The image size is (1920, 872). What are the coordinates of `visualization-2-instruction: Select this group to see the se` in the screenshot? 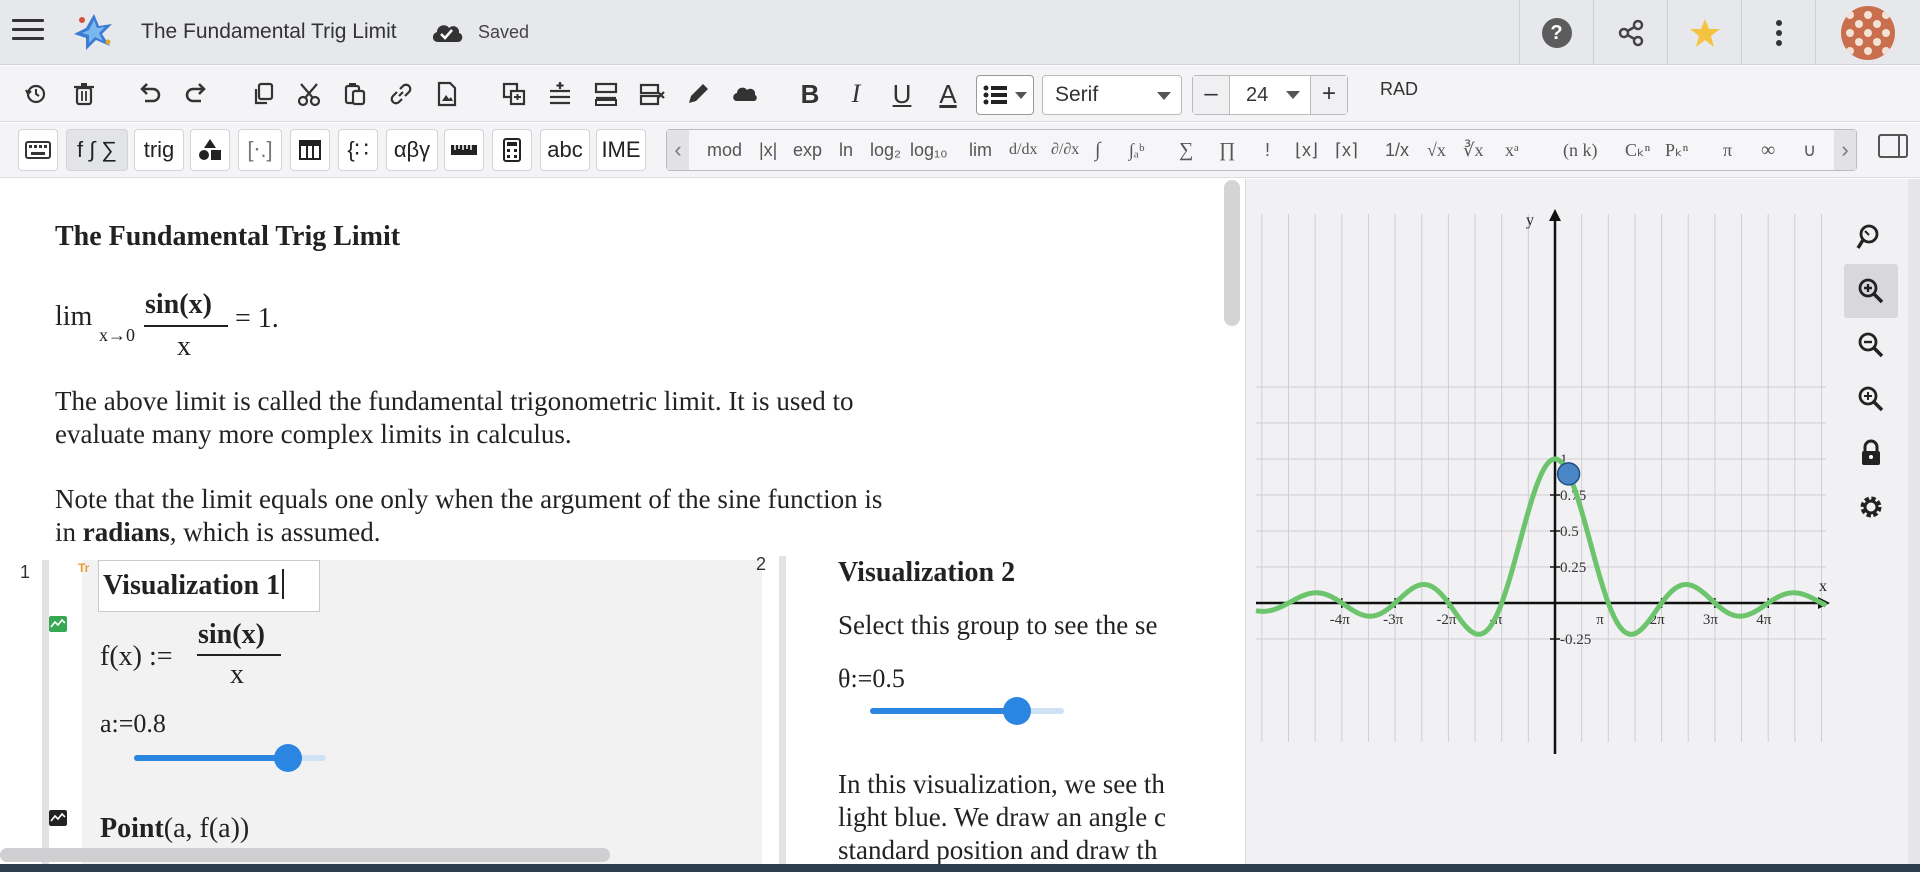 It's located at (997, 625).